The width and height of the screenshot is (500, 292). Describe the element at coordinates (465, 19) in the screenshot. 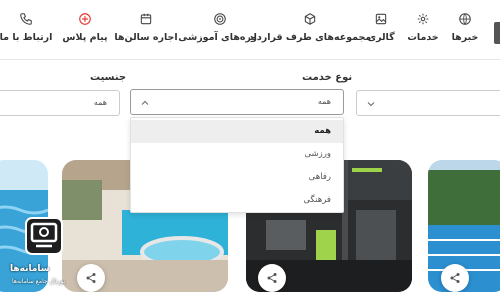

I see `globe-icon` at that location.